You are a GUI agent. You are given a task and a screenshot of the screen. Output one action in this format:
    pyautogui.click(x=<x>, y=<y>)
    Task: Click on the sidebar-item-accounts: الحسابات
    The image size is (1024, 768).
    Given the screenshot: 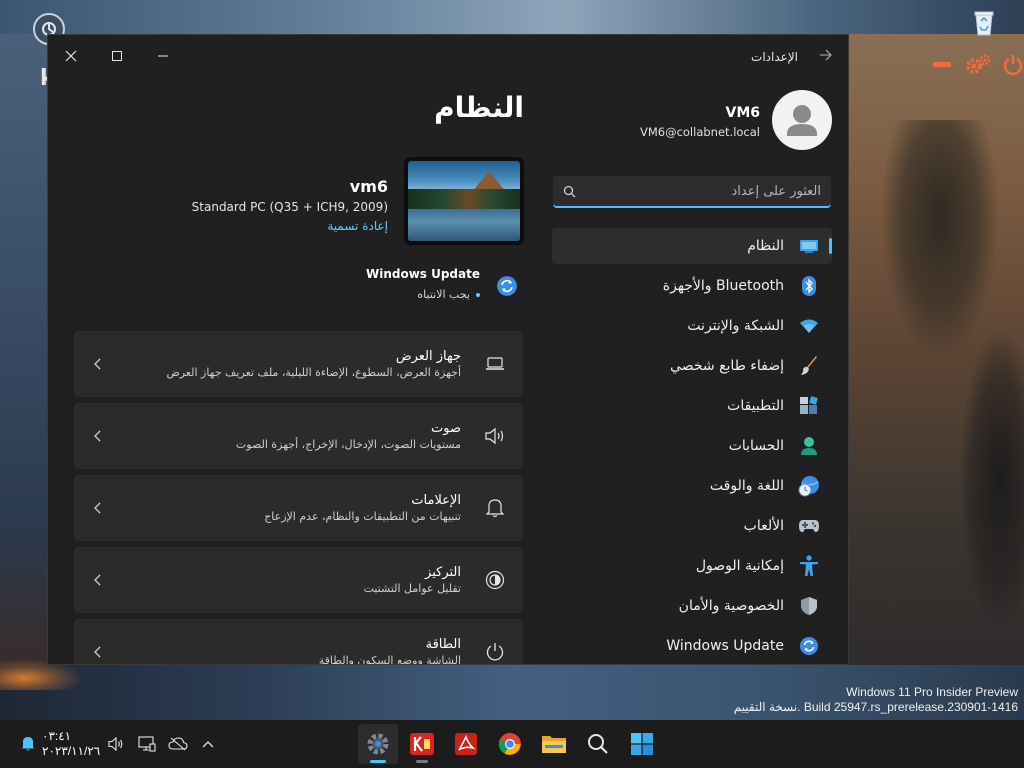 What is the action you would take?
    pyautogui.click(x=692, y=446)
    